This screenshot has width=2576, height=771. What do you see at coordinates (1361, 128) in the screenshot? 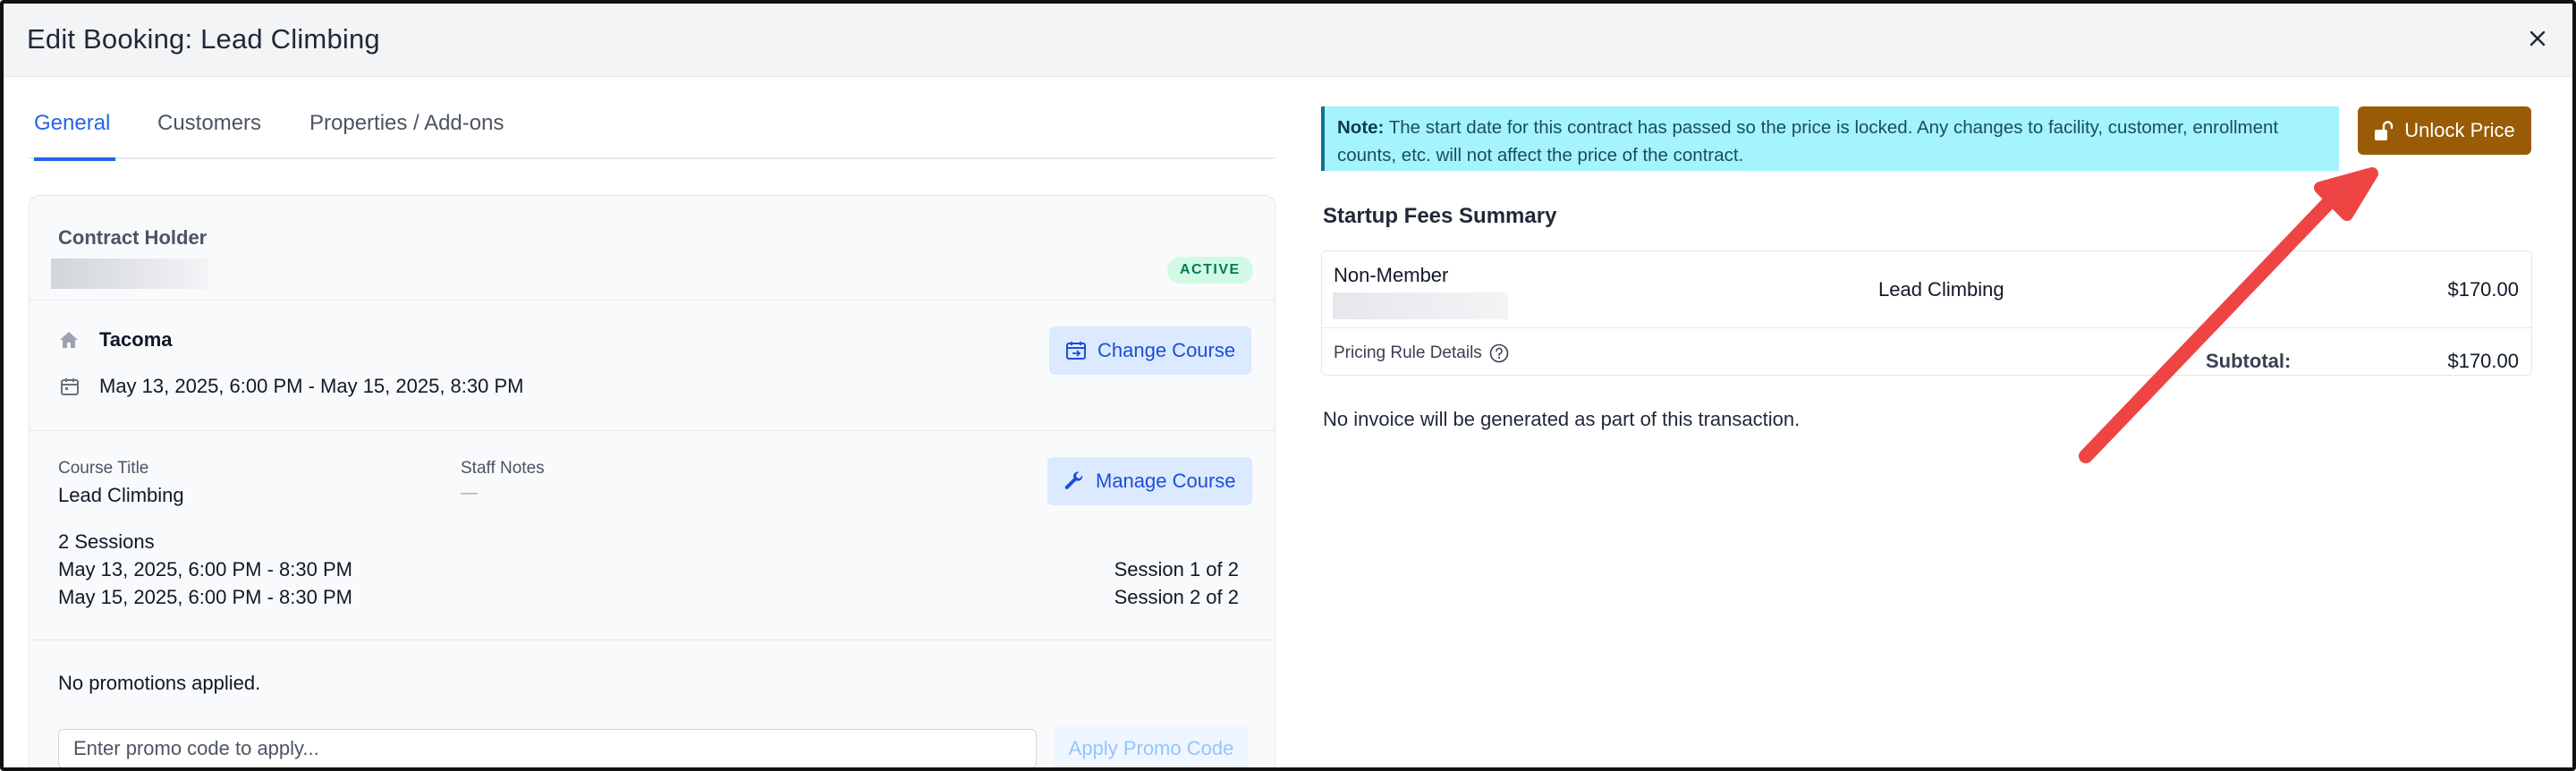
I see `note-prefix: Note:` at bounding box center [1361, 128].